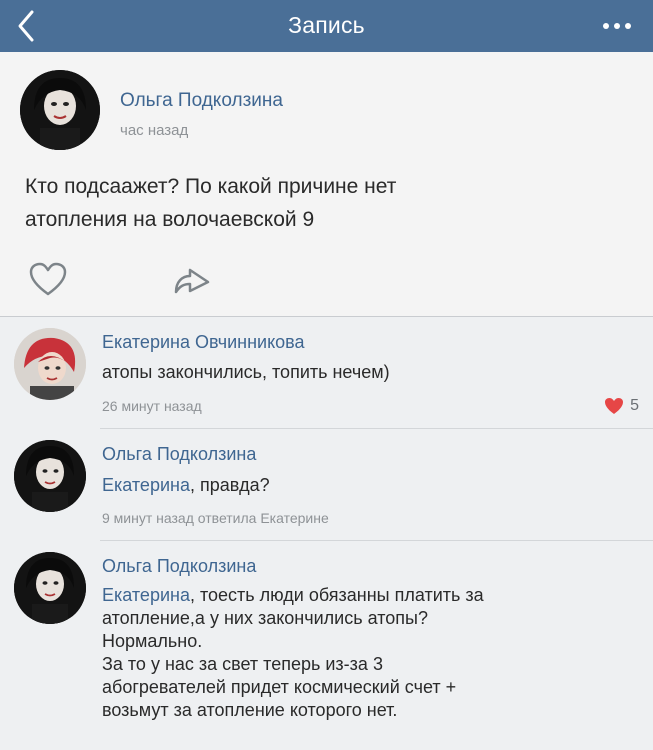 This screenshot has width=653, height=750. I want to click on post-author: Ольга Подколзина, so click(201, 101).